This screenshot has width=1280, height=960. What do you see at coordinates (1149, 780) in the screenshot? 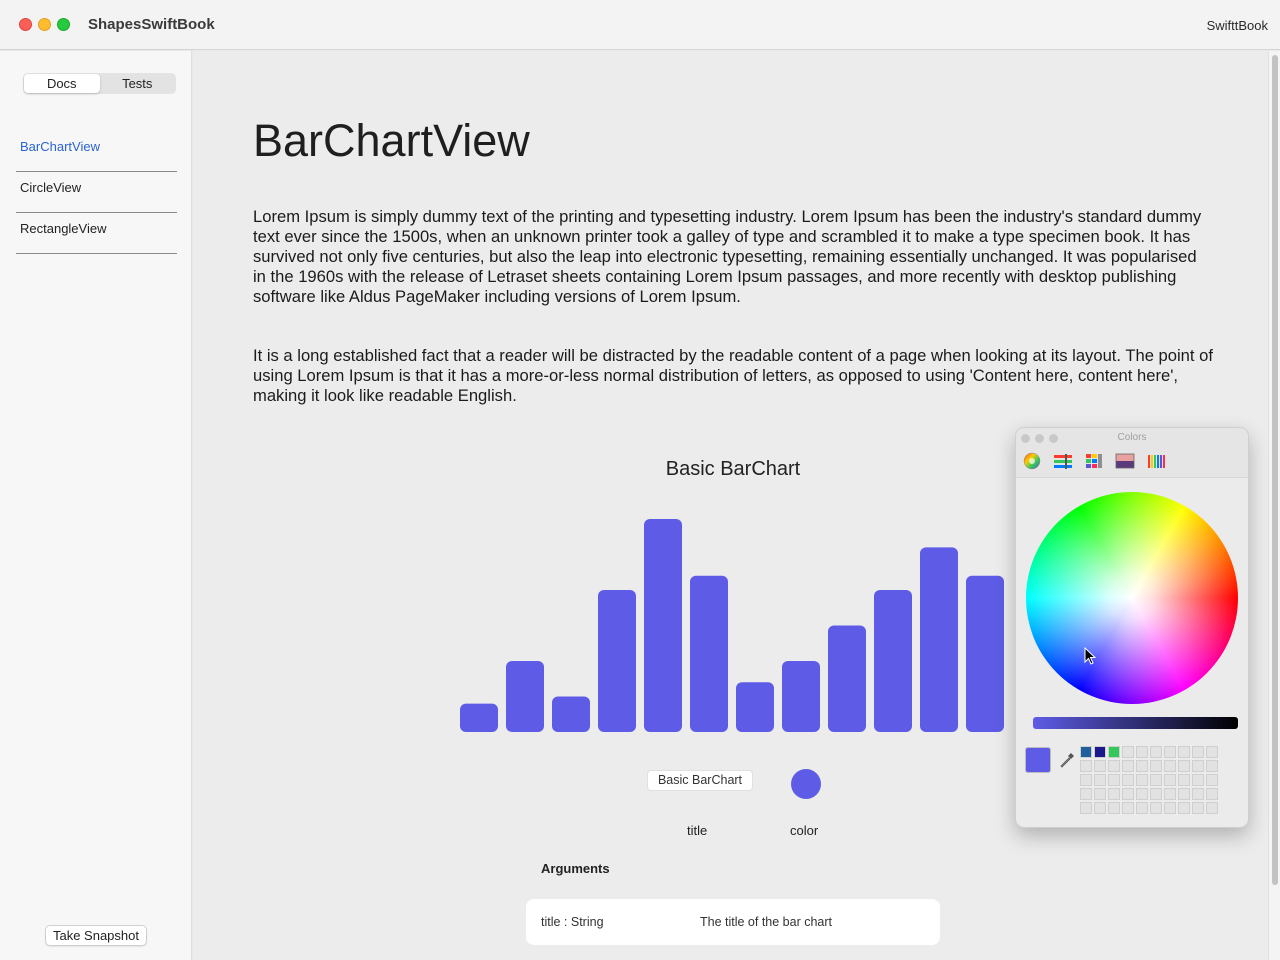
I see `swatch-grid` at bounding box center [1149, 780].